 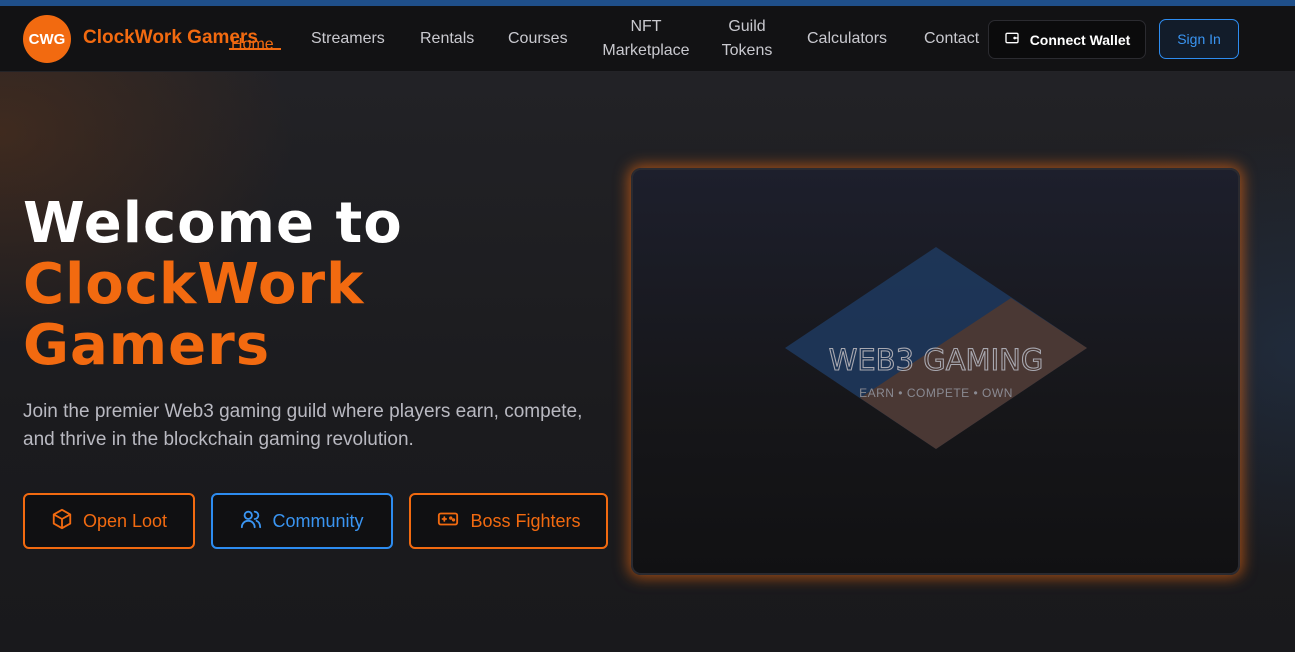 I want to click on nav-guild-line2: Tokens, so click(x=747, y=50).